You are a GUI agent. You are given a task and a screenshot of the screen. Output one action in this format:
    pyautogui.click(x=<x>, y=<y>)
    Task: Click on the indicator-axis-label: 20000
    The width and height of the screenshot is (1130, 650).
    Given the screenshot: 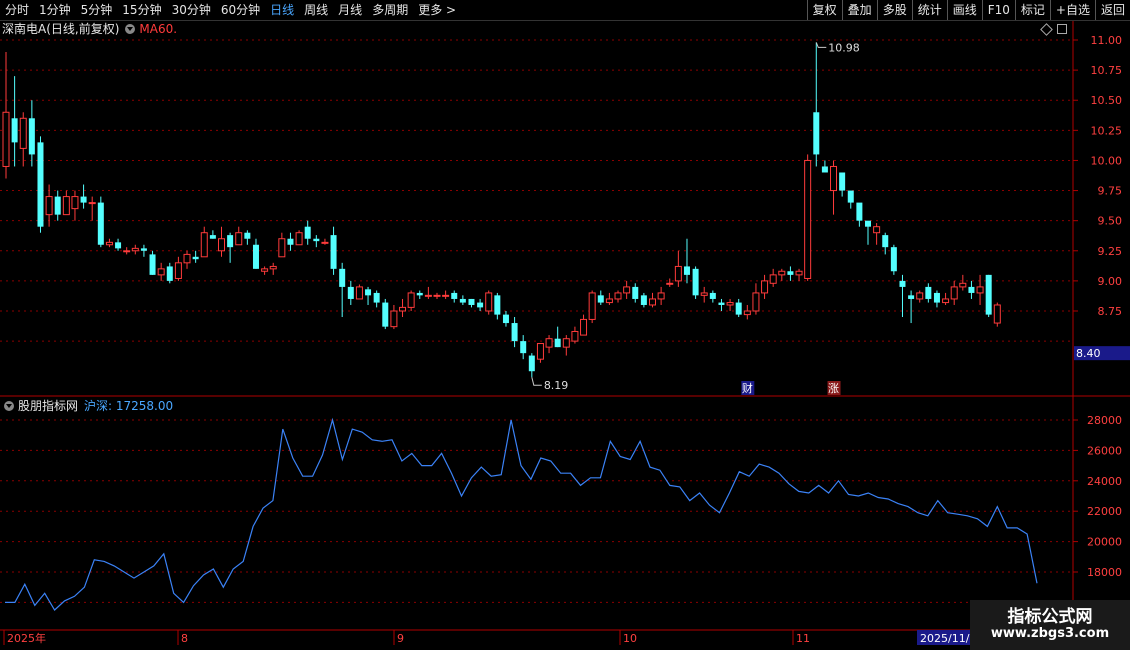 What is the action you would take?
    pyautogui.click(x=1104, y=542)
    